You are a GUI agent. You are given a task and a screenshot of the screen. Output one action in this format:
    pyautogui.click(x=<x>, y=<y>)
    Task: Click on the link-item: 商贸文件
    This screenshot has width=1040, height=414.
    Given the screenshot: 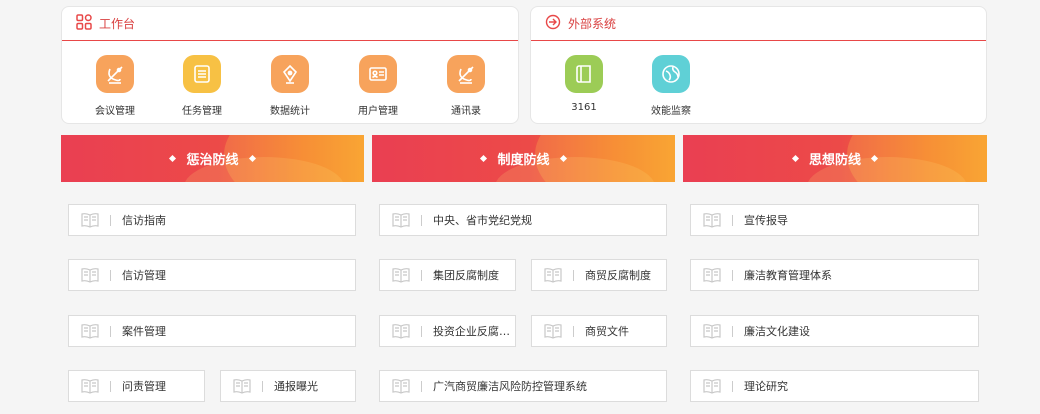 What is the action you would take?
    pyautogui.click(x=599, y=331)
    